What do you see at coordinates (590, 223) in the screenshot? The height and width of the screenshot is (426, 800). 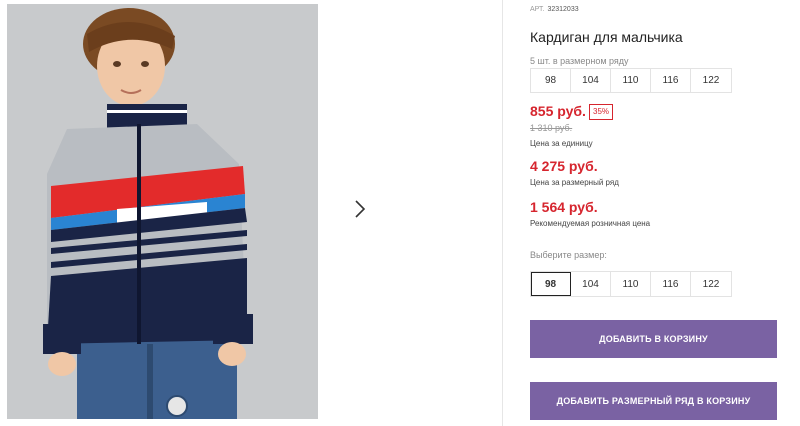 I see `rrp-price-note: Рекомендуемая розничная цена` at bounding box center [590, 223].